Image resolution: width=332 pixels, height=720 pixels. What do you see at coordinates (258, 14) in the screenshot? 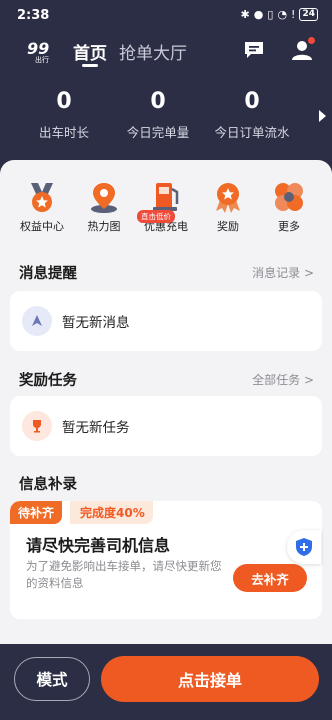
I see `location-icon: ●` at bounding box center [258, 14].